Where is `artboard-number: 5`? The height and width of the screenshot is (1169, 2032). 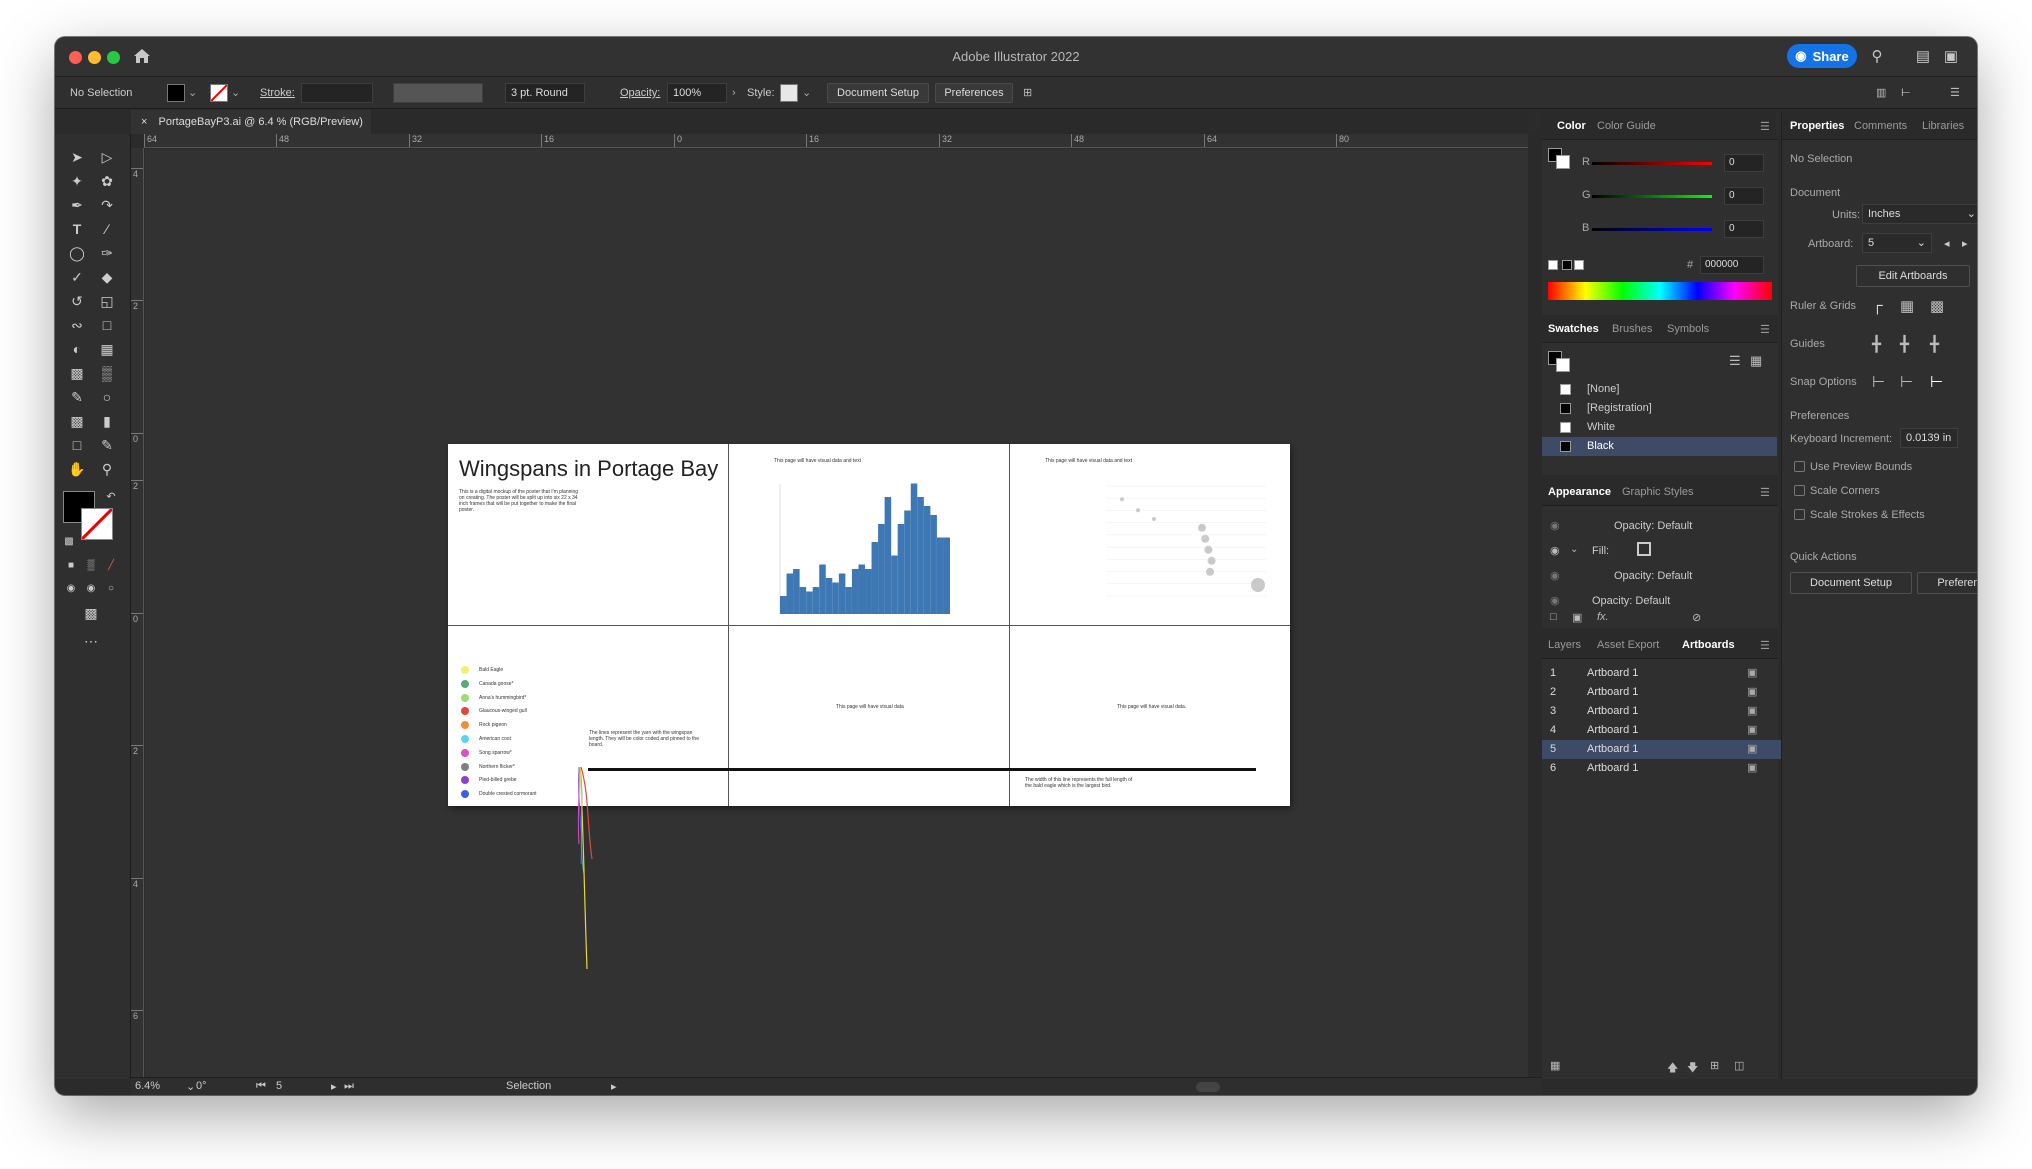 artboard-number: 5 is located at coordinates (279, 1086).